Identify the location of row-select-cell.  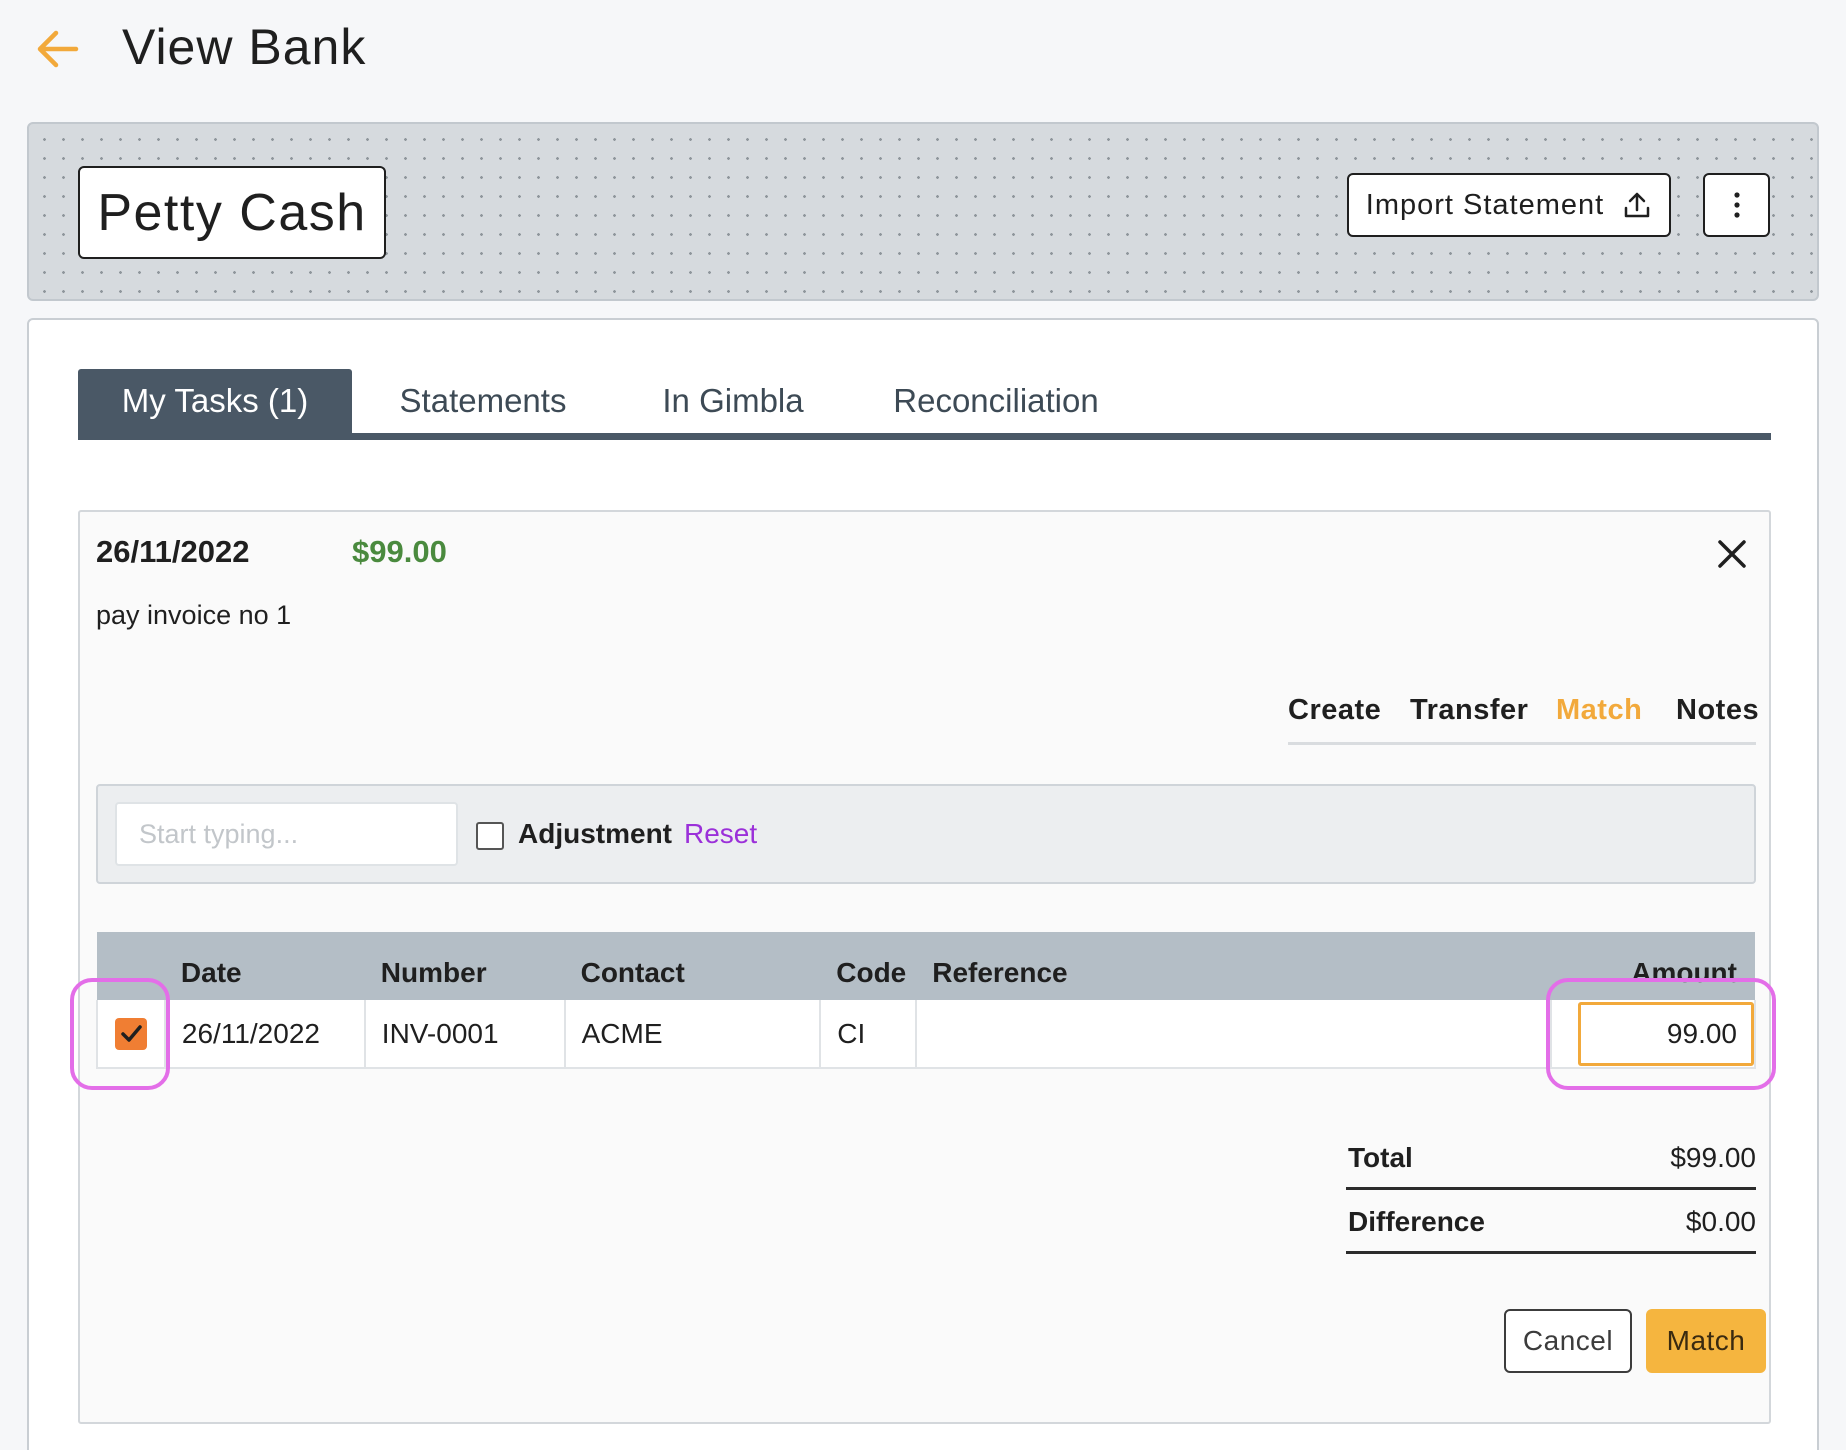
(131, 1034).